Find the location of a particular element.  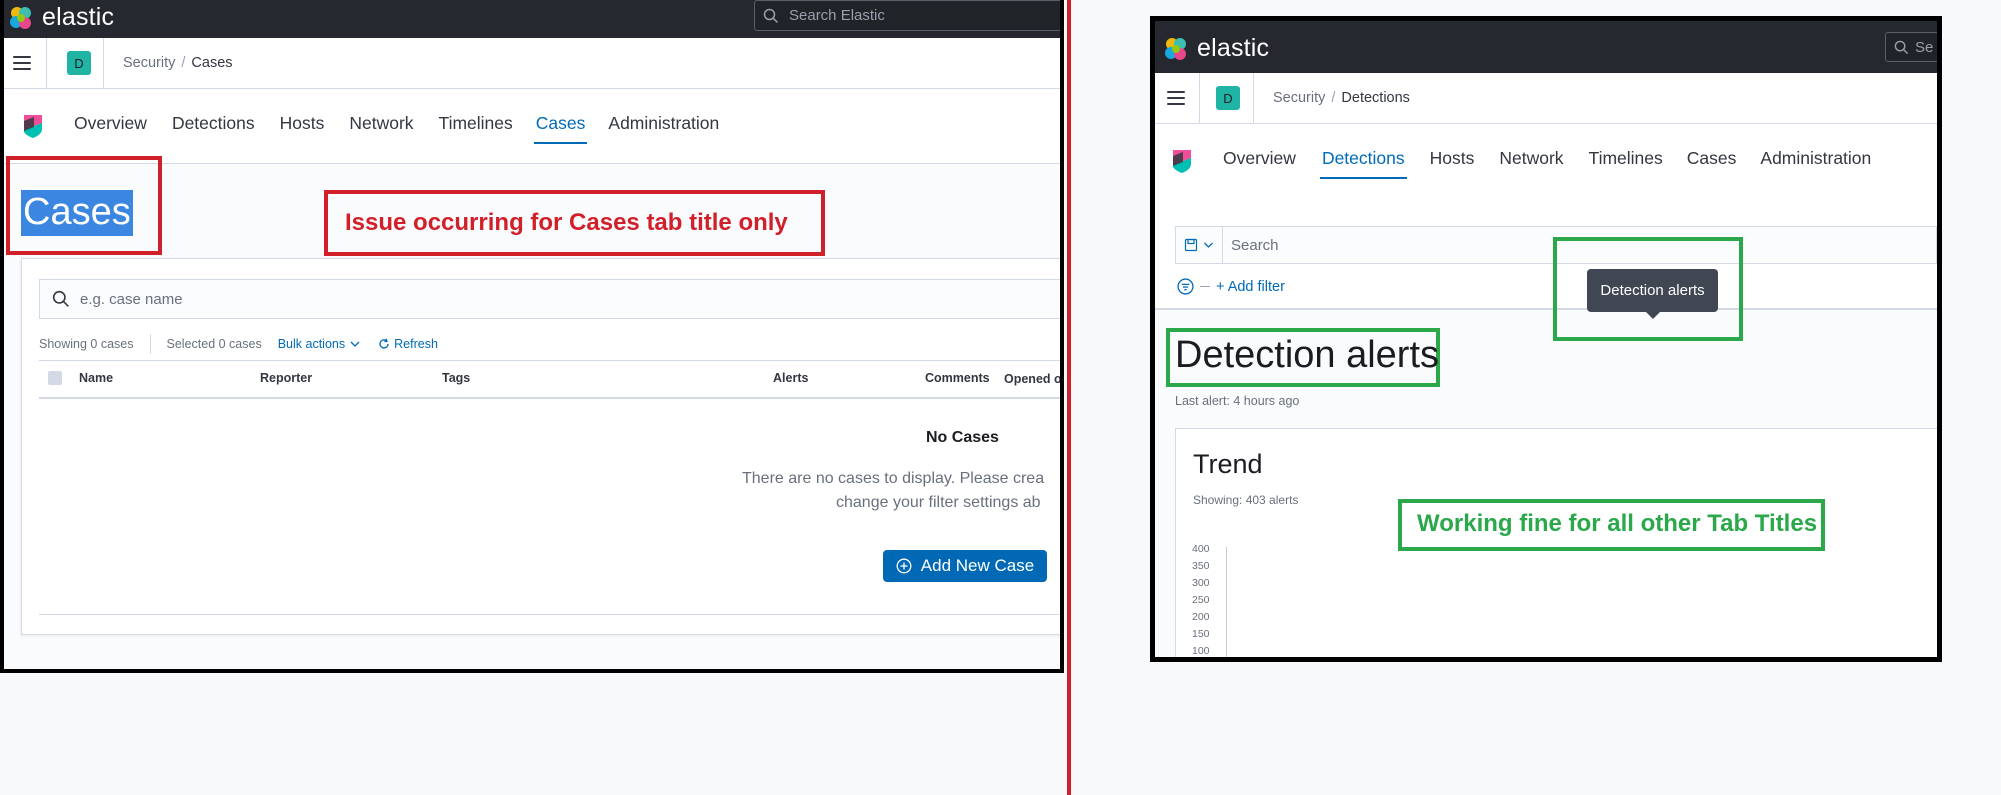

breadcrumb-current: Cases is located at coordinates (212, 63).